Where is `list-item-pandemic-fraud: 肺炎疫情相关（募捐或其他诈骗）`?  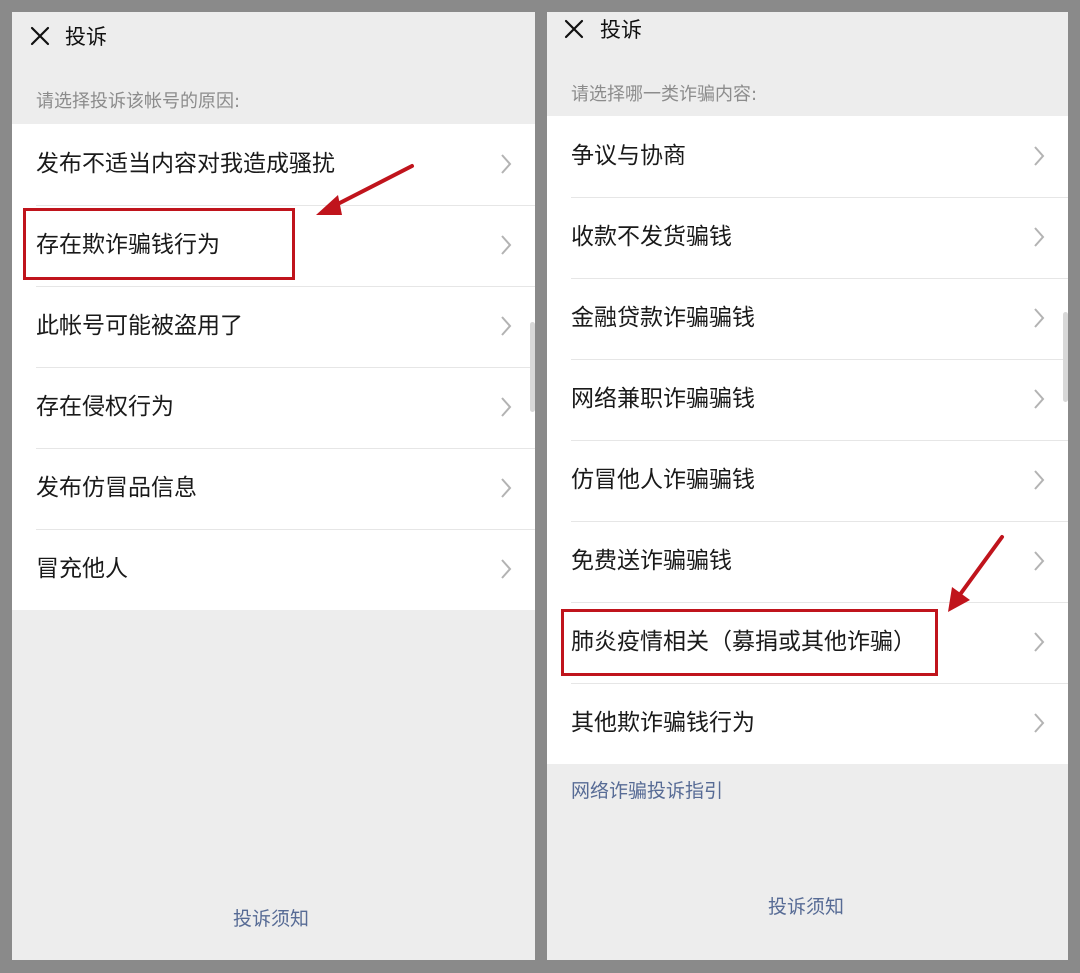 list-item-pandemic-fraud: 肺炎疫情相关（募捐或其他诈骗） is located at coordinates (807, 642).